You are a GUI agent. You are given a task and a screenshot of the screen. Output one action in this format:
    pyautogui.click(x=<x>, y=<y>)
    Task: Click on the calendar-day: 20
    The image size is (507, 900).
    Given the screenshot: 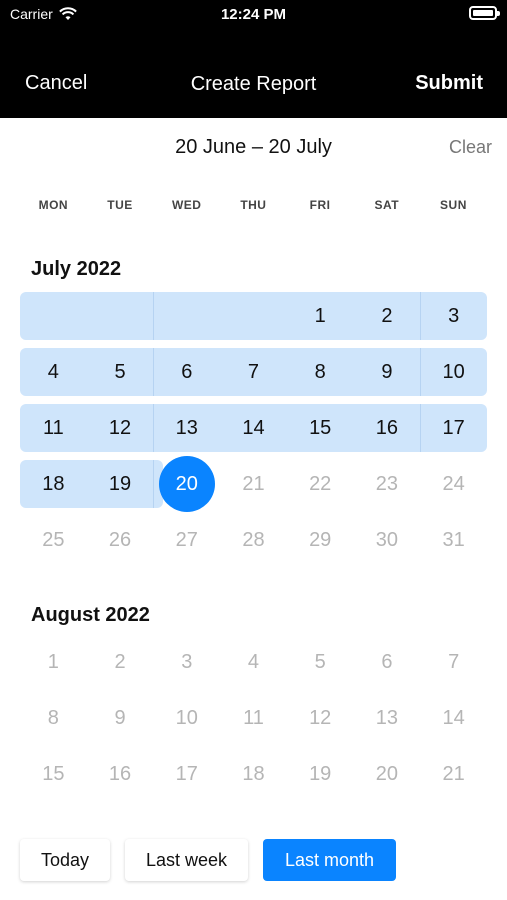 What is the action you would take?
    pyautogui.click(x=387, y=774)
    